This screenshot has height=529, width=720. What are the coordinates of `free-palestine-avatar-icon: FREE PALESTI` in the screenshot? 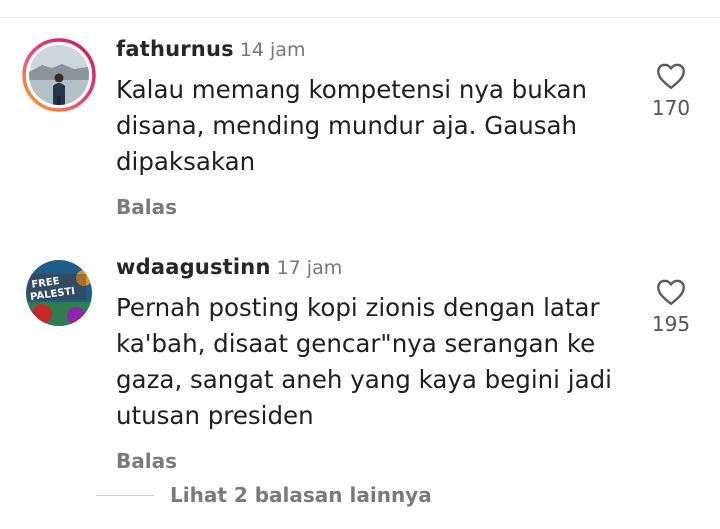 It's located at (59, 293).